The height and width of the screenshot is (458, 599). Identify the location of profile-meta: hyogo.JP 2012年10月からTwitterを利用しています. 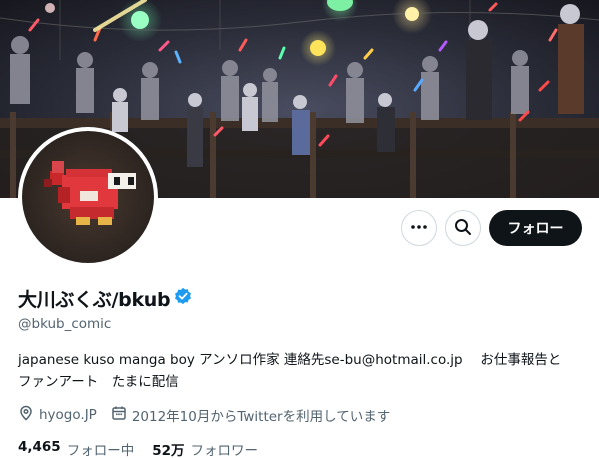
(303, 415).